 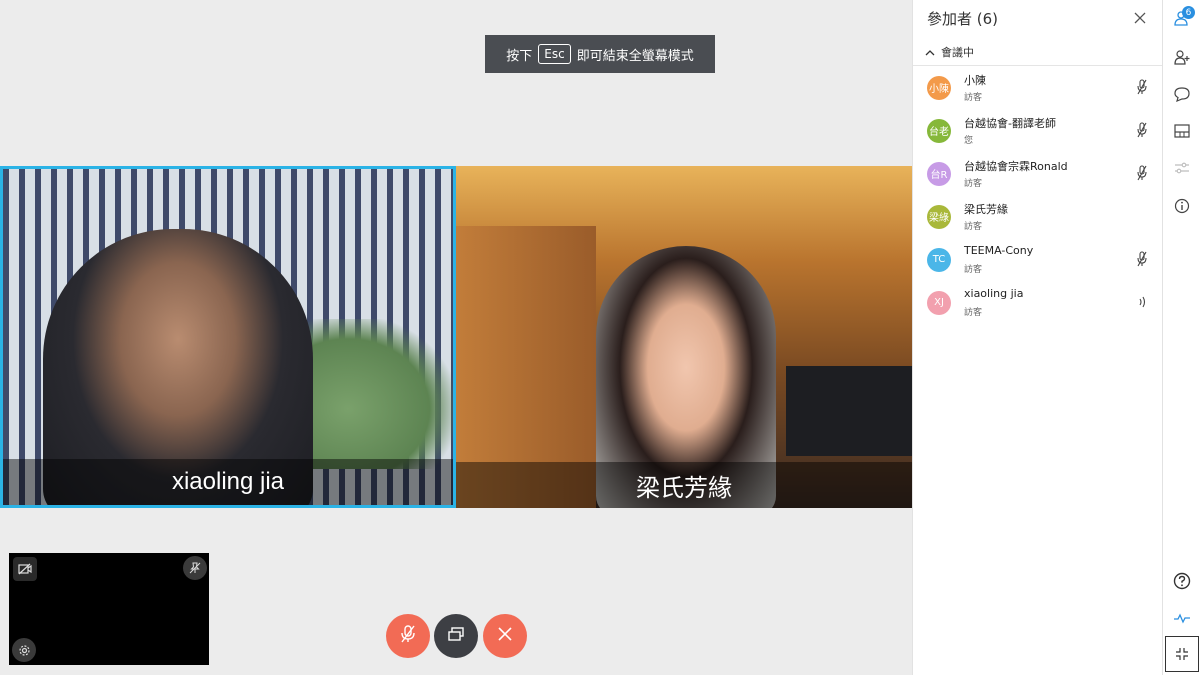 I want to click on leave-button, so click(x=505, y=636).